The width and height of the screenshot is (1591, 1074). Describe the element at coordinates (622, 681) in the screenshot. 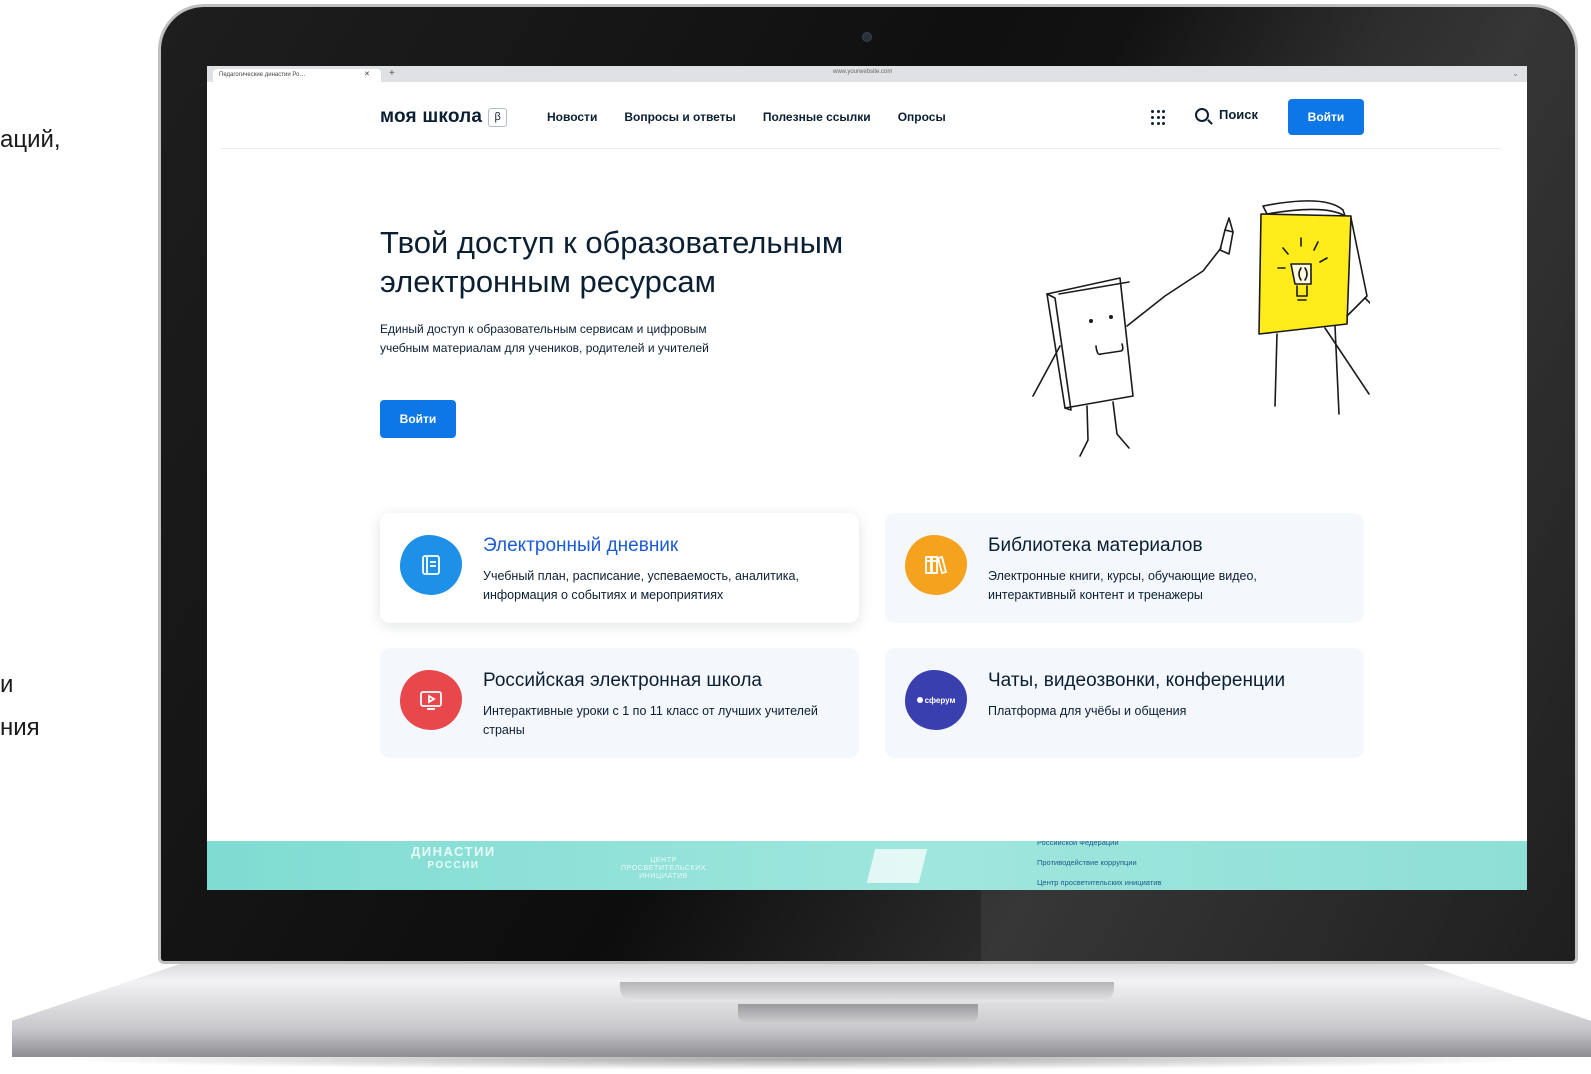

I see `card-title: Российская электронная школа` at that location.